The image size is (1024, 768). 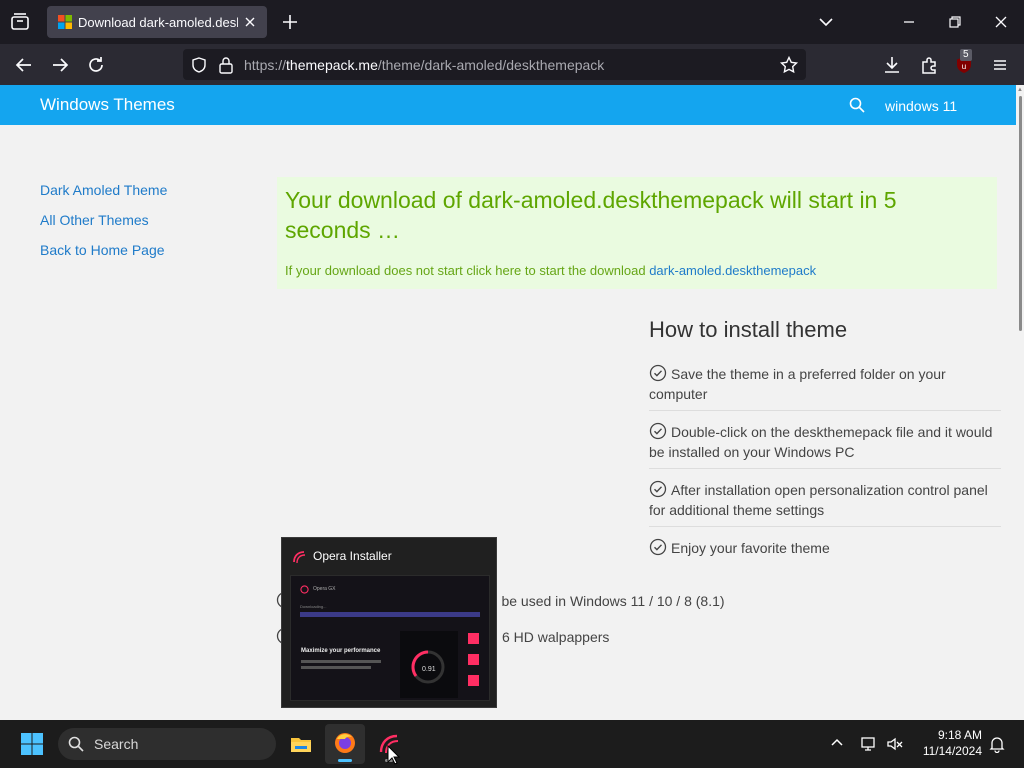 I want to click on thumb-gauge-value: 0.91, so click(x=429, y=669).